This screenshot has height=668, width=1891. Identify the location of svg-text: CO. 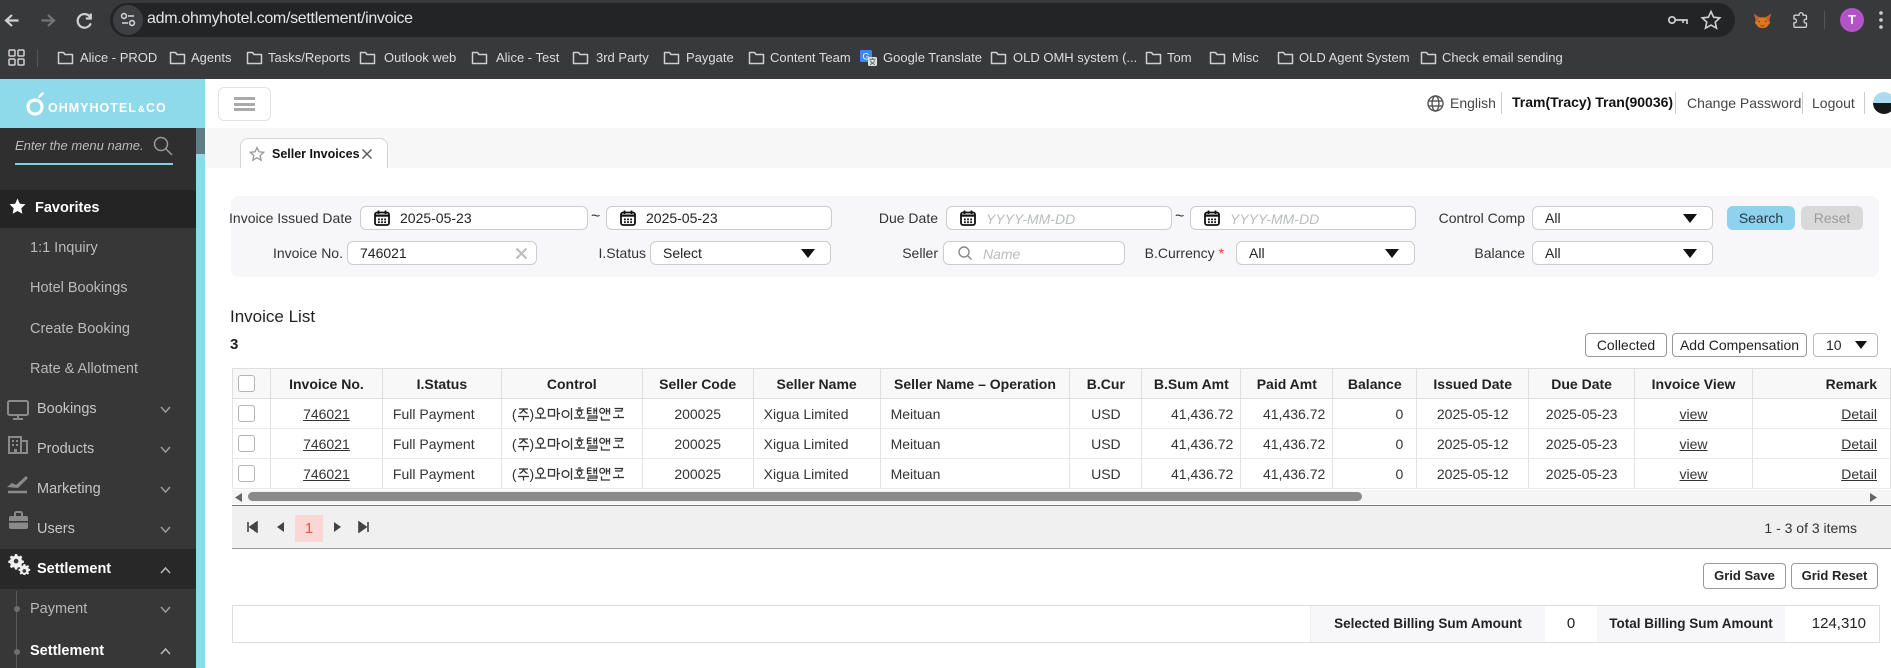
(156, 108).